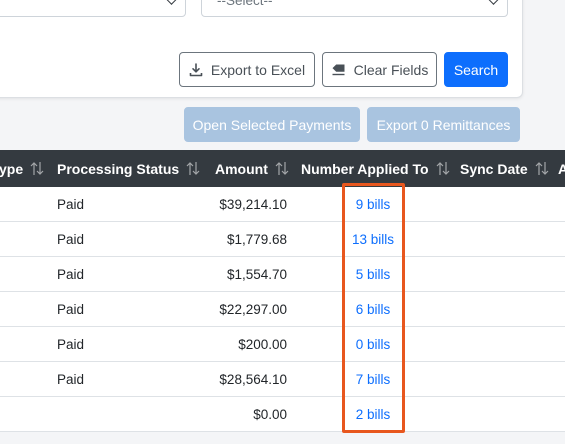  I want to click on table-row: Paid $1,779.68 13 bills, so click(282, 239).